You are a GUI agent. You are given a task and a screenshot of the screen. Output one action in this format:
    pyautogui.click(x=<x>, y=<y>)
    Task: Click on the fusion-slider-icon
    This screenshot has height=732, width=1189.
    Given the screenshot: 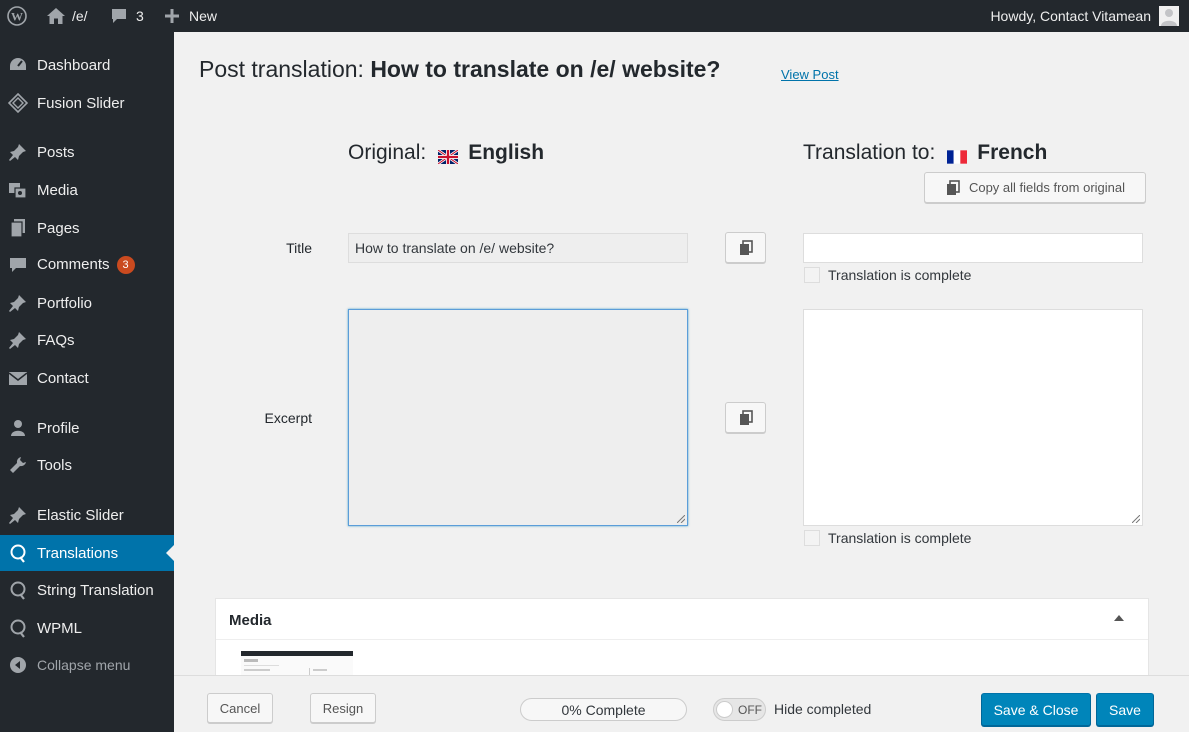 What is the action you would take?
    pyautogui.click(x=18, y=103)
    